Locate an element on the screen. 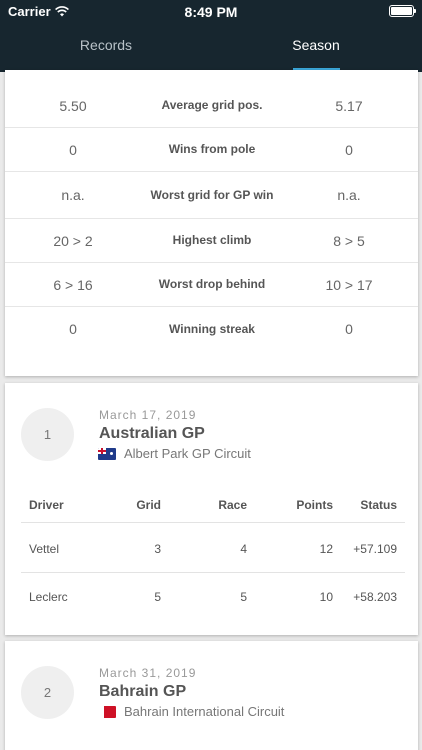  stat-row-highest-climb: 20 > 2 Highest climb 8 > 5 is located at coordinates (211, 241).